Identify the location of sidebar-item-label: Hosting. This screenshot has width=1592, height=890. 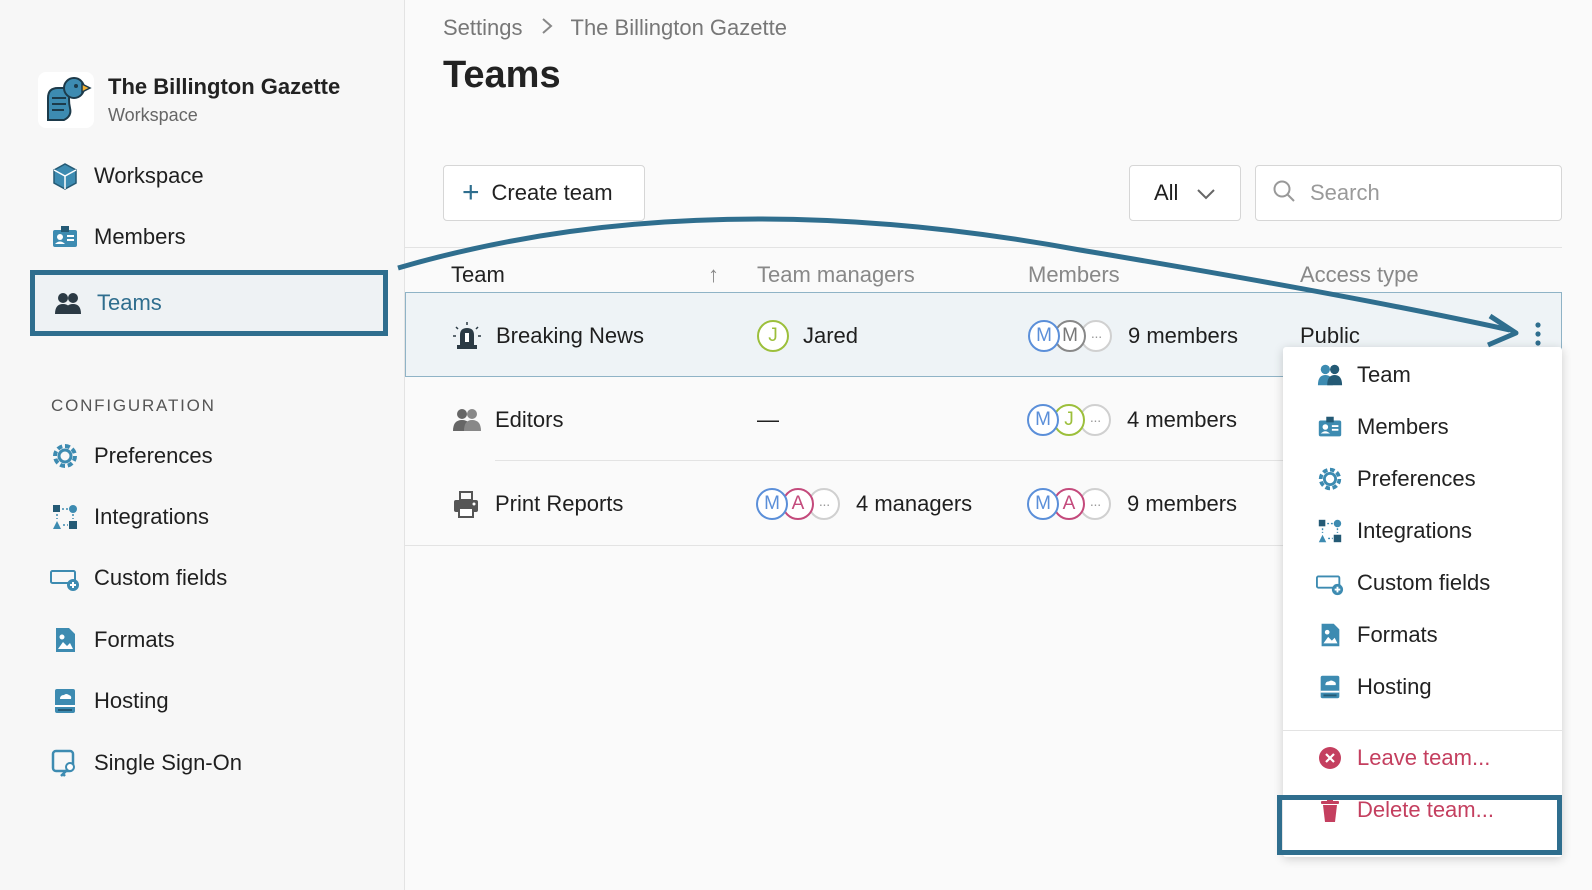
(131, 700).